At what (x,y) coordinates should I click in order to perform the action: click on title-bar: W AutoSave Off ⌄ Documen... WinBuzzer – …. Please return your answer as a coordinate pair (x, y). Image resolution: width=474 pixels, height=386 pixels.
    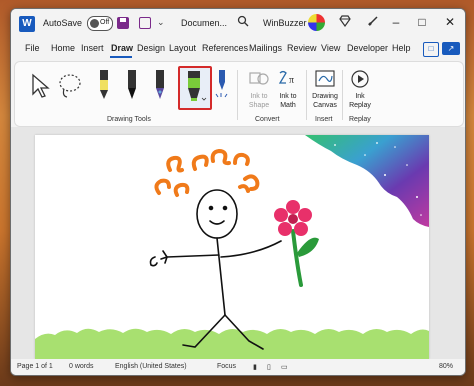
    Looking at the image, I should click on (238, 24).